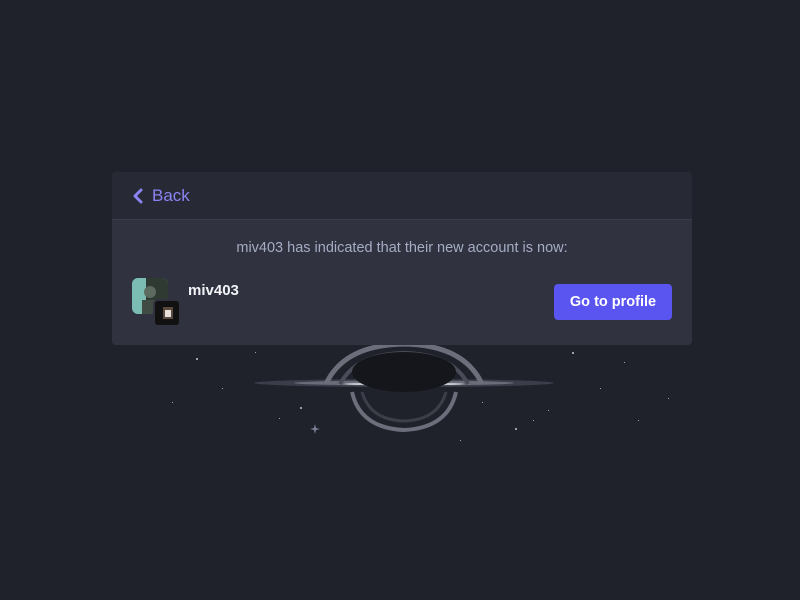  What do you see at coordinates (138, 196) in the screenshot?
I see `chevron-left-icon` at bounding box center [138, 196].